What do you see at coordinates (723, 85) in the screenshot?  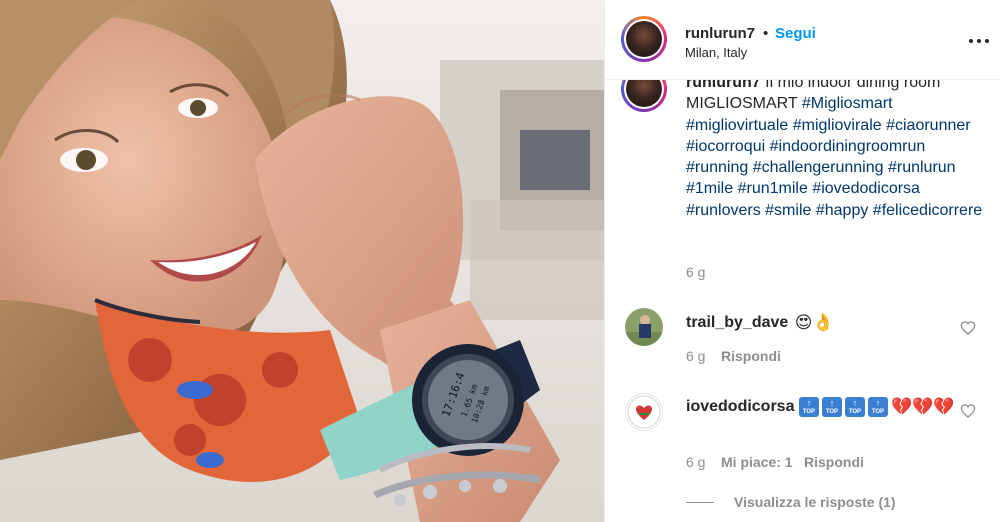 I see `caption-username: runlurun7` at bounding box center [723, 85].